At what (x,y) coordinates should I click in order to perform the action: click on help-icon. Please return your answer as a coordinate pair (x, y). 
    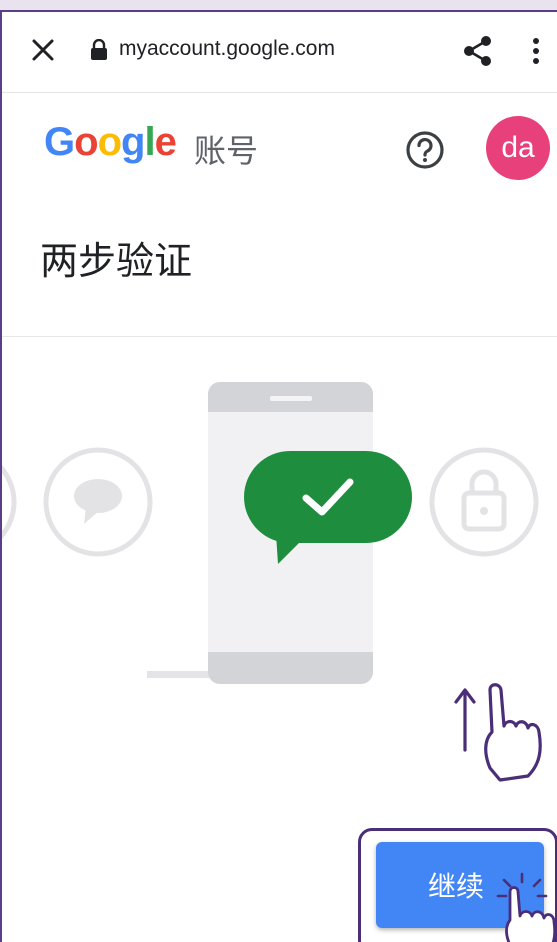
    Looking at the image, I should click on (425, 150).